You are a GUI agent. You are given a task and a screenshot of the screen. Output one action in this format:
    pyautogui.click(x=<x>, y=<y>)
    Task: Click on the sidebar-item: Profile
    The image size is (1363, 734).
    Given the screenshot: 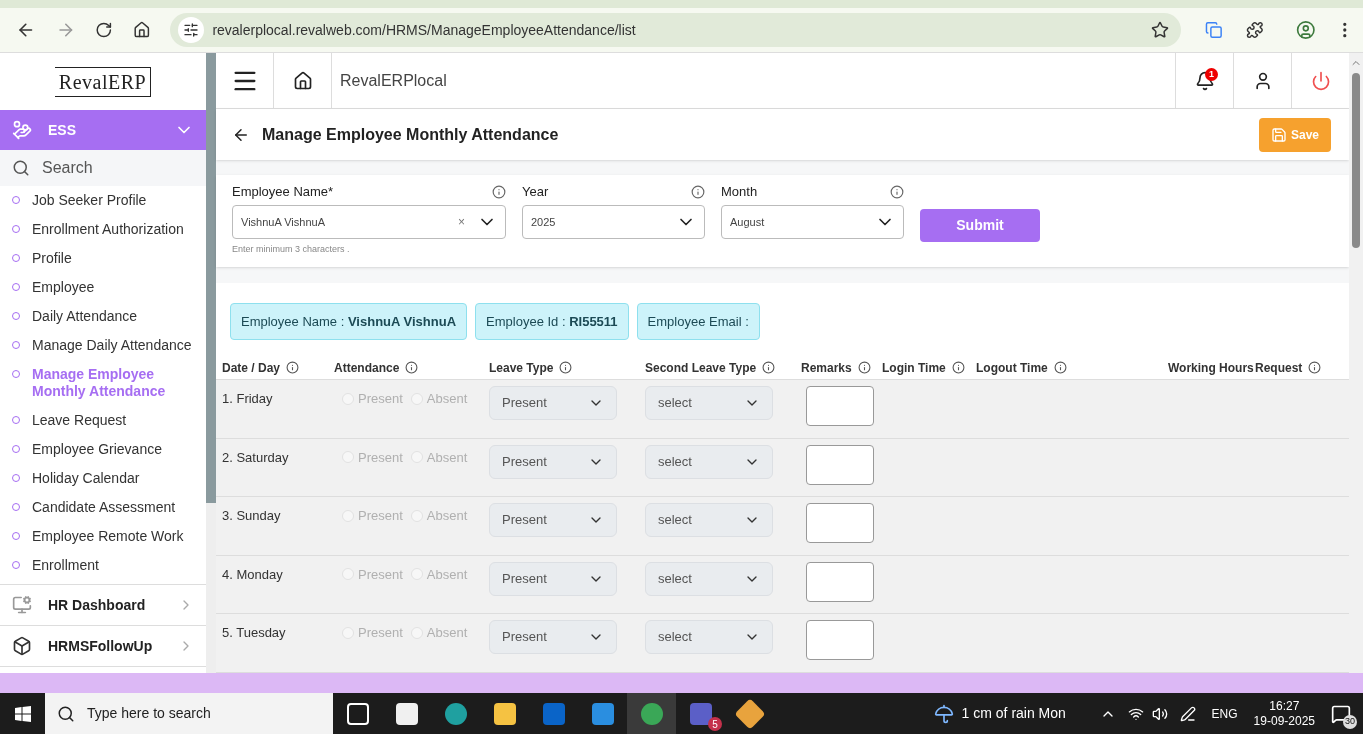 What is the action you would take?
    pyautogui.click(x=103, y=258)
    